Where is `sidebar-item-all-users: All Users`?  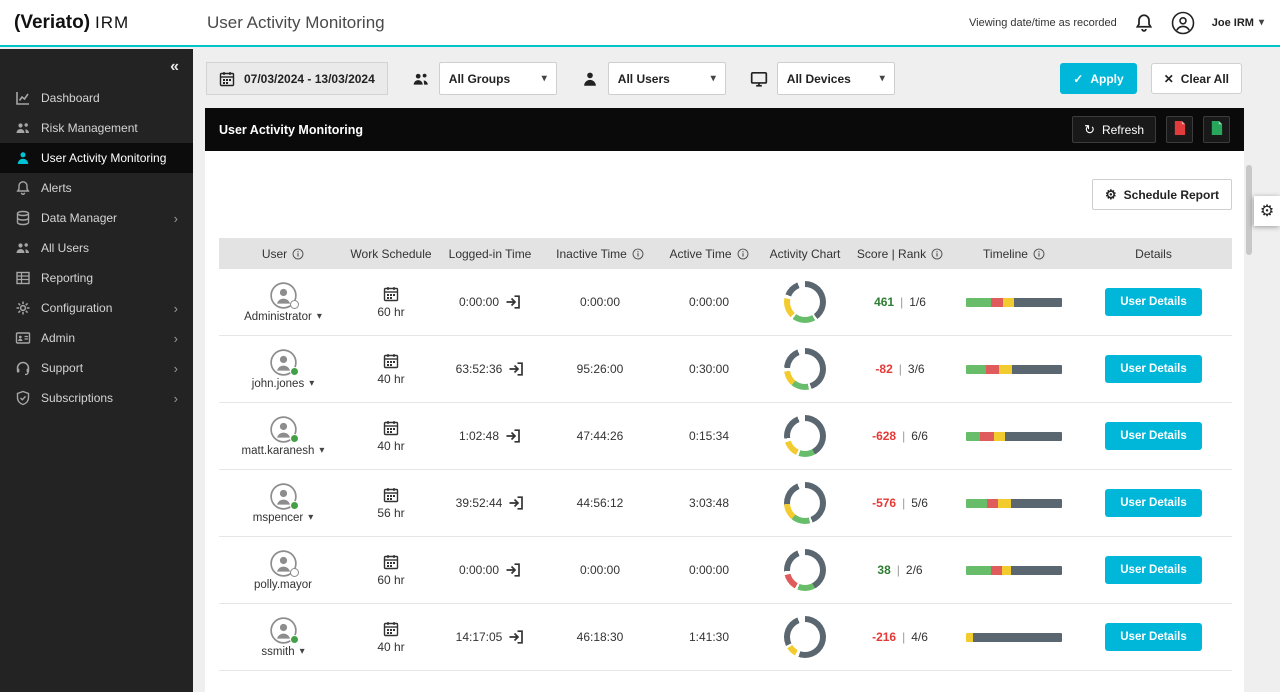 sidebar-item-all-users: All Users is located at coordinates (96, 248).